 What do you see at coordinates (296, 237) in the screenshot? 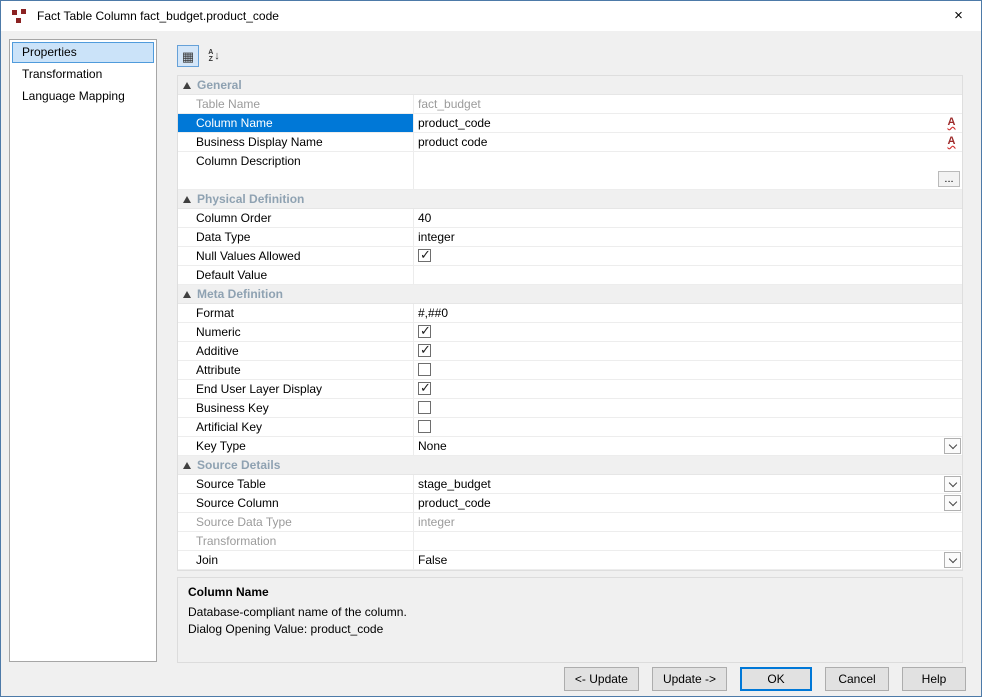
I see `property-label-data-type: Data Type` at bounding box center [296, 237].